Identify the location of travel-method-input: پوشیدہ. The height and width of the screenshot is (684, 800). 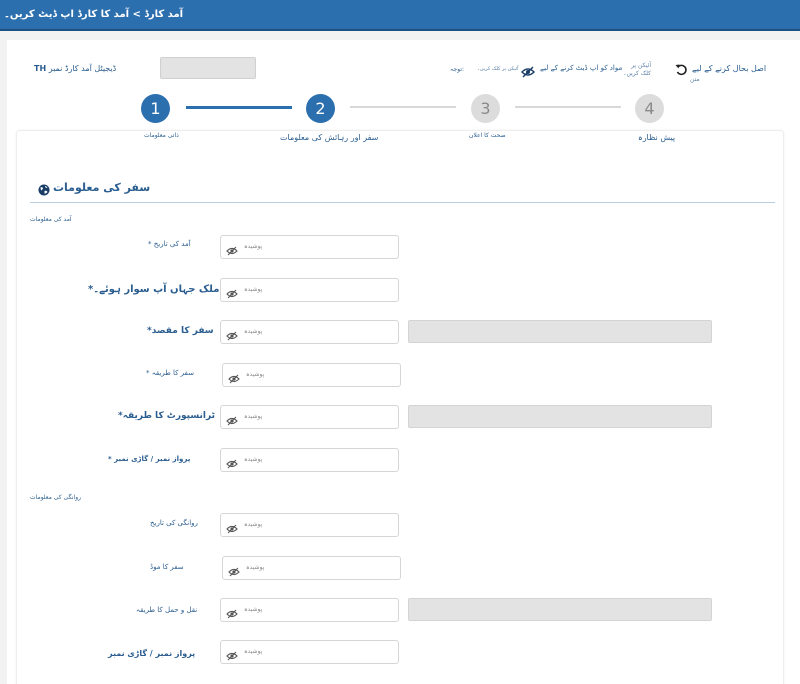
(311, 375).